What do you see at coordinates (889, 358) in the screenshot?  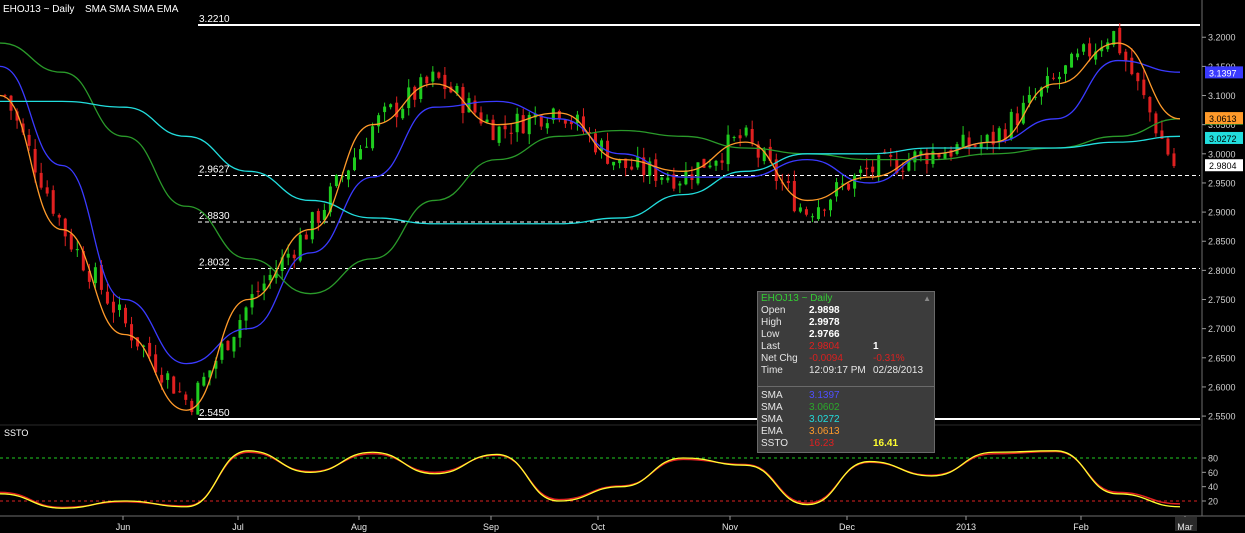 I see `tooltip-value-2: -0.31%` at bounding box center [889, 358].